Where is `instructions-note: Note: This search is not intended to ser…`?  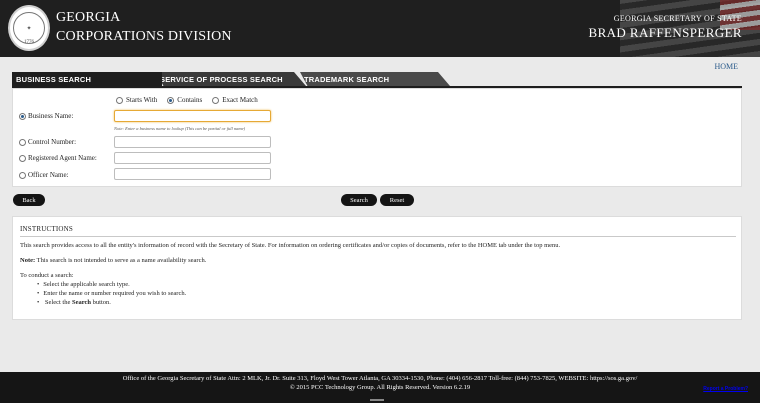 instructions-note: Note: This search is not intended to ser… is located at coordinates (113, 260).